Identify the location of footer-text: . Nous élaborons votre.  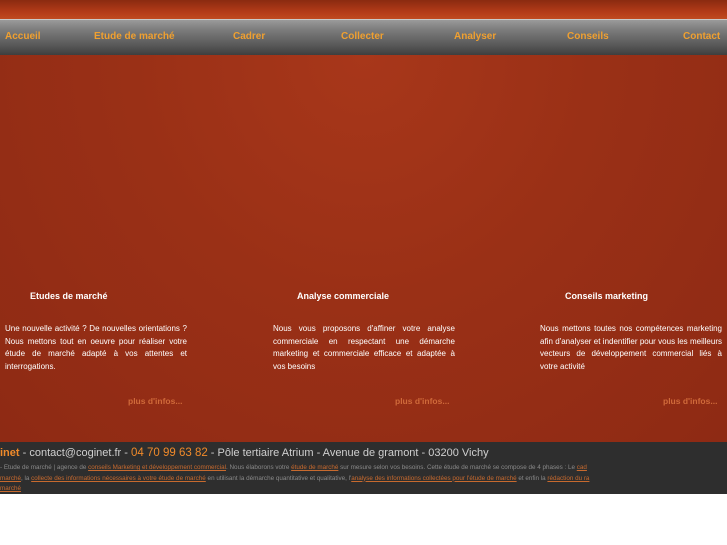
(259, 467).